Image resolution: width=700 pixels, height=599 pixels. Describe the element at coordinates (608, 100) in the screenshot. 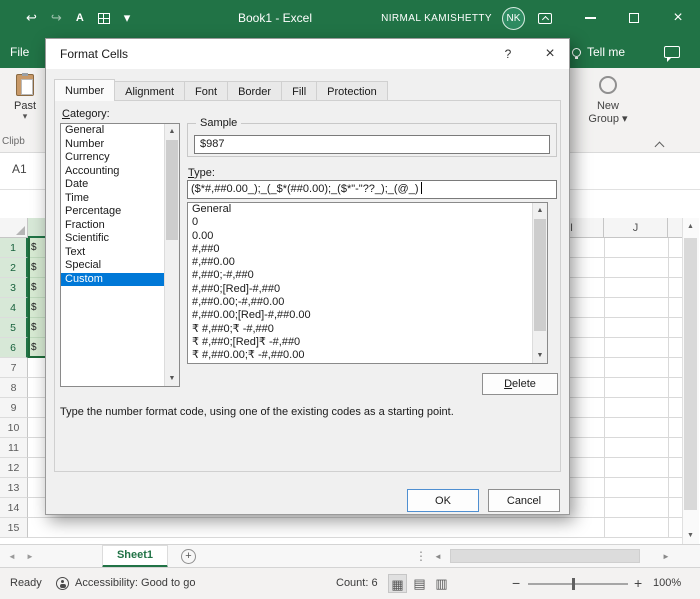

I see `new-group-button: New Group ▾` at that location.